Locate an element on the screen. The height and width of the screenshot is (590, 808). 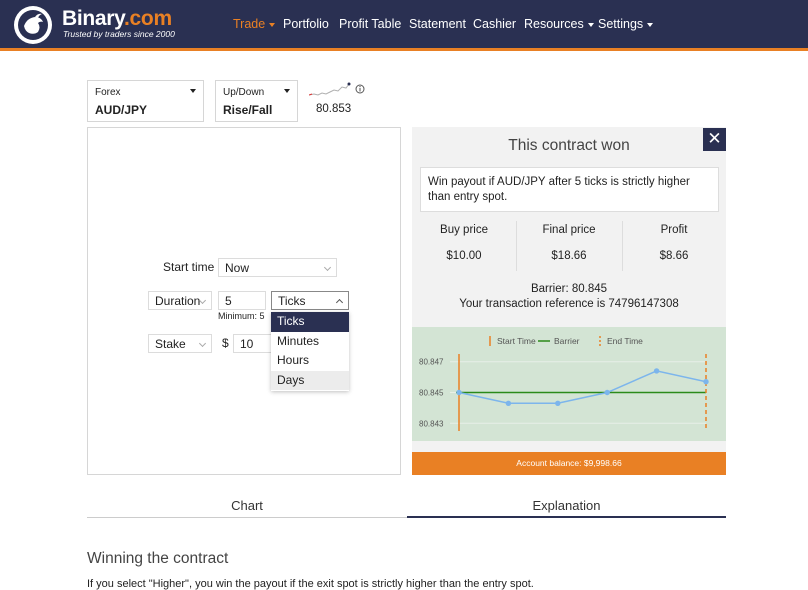
market-category: Forex is located at coordinates (108, 92).